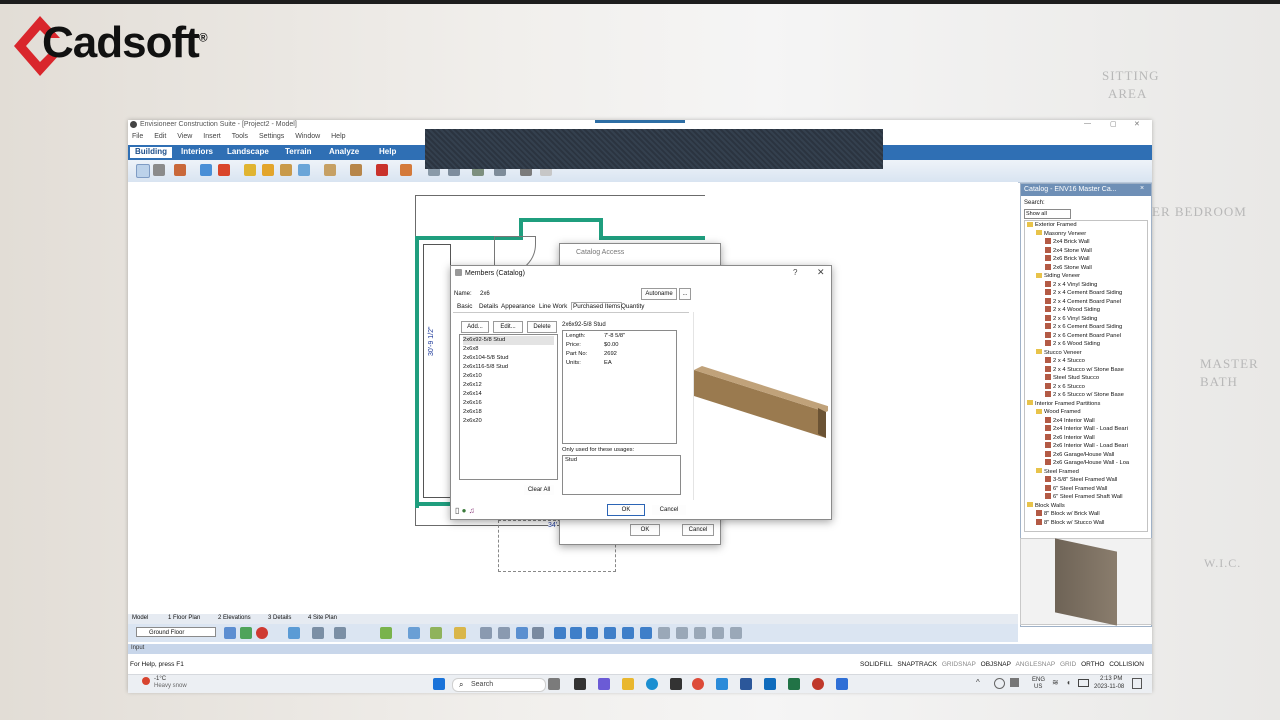  Describe the element at coordinates (628, 684) in the screenshot. I see `file-explorer-icon` at that location.